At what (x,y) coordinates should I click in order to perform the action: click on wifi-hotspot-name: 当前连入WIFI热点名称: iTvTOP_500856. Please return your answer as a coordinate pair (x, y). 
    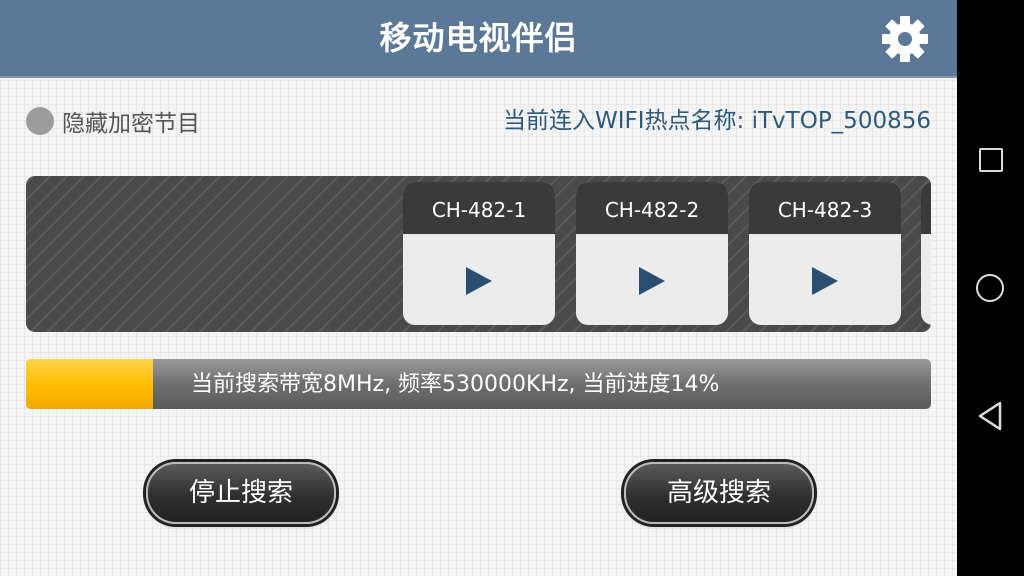
    Looking at the image, I should click on (717, 121).